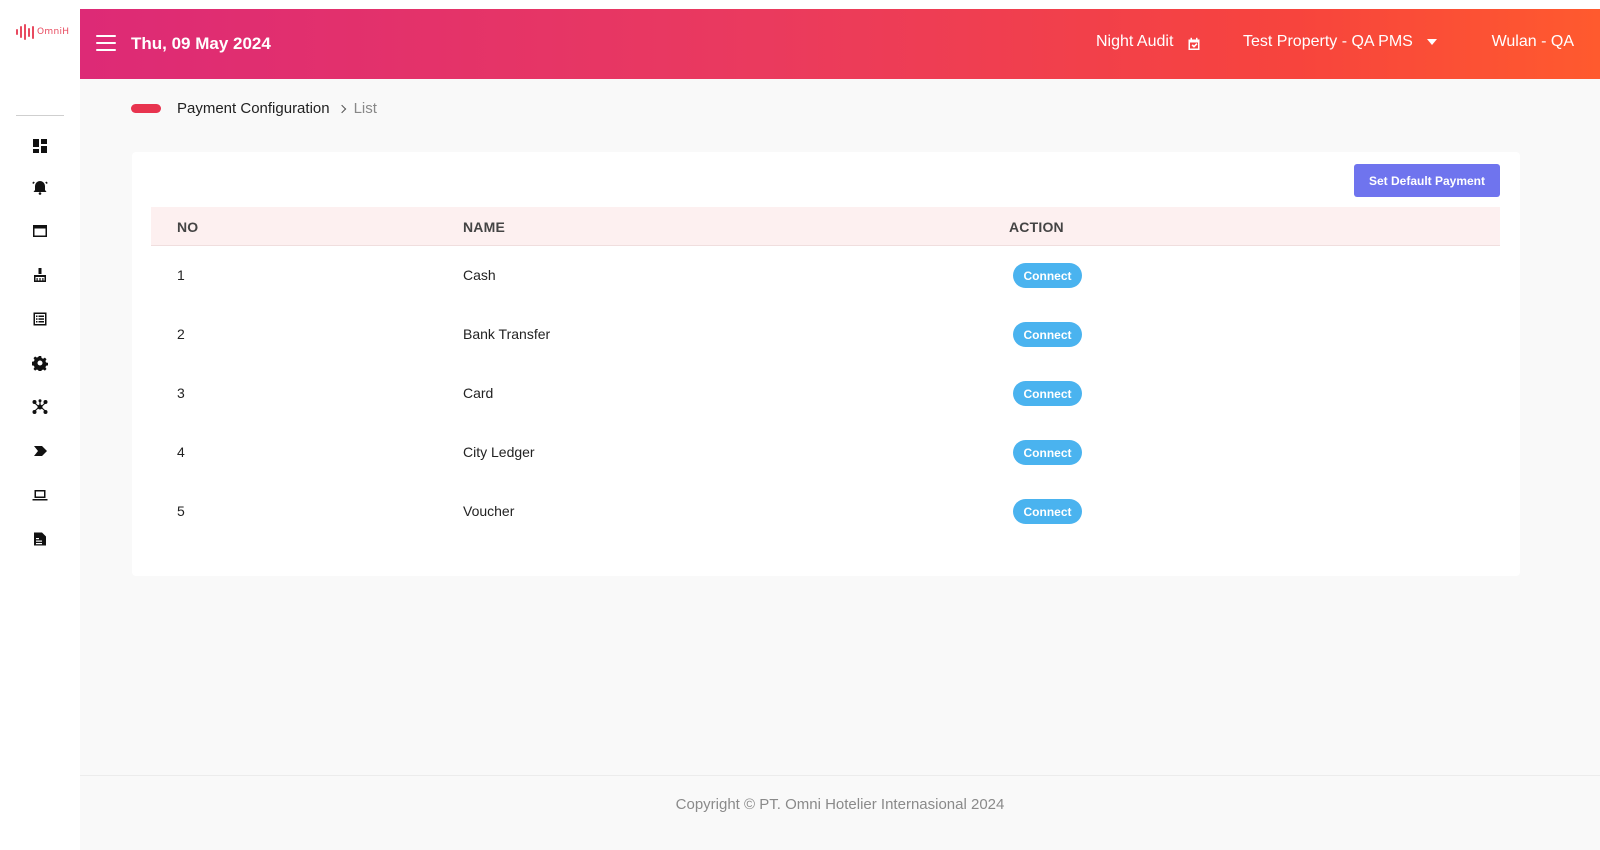 This screenshot has width=1600, height=850. Describe the element at coordinates (40, 539) in the screenshot. I see `report-icon` at that location.